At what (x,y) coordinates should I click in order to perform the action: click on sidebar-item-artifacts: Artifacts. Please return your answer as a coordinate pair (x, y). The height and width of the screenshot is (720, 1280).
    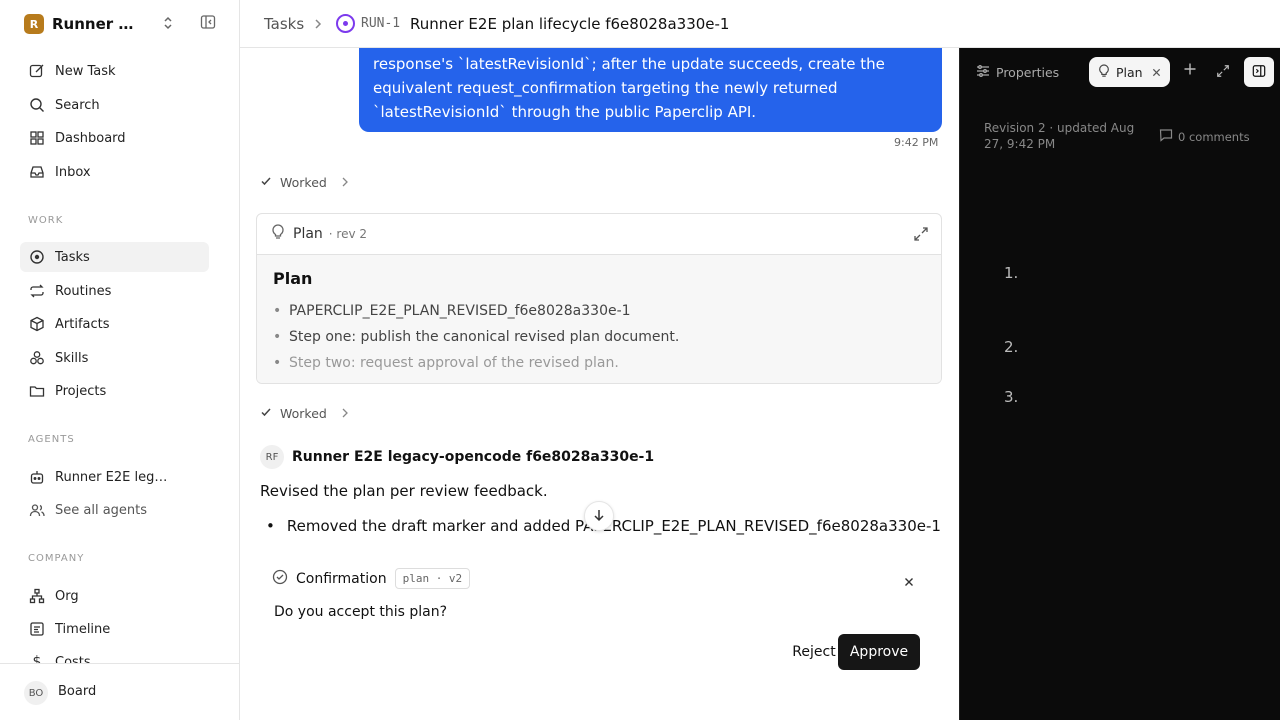
    Looking at the image, I should click on (114, 324).